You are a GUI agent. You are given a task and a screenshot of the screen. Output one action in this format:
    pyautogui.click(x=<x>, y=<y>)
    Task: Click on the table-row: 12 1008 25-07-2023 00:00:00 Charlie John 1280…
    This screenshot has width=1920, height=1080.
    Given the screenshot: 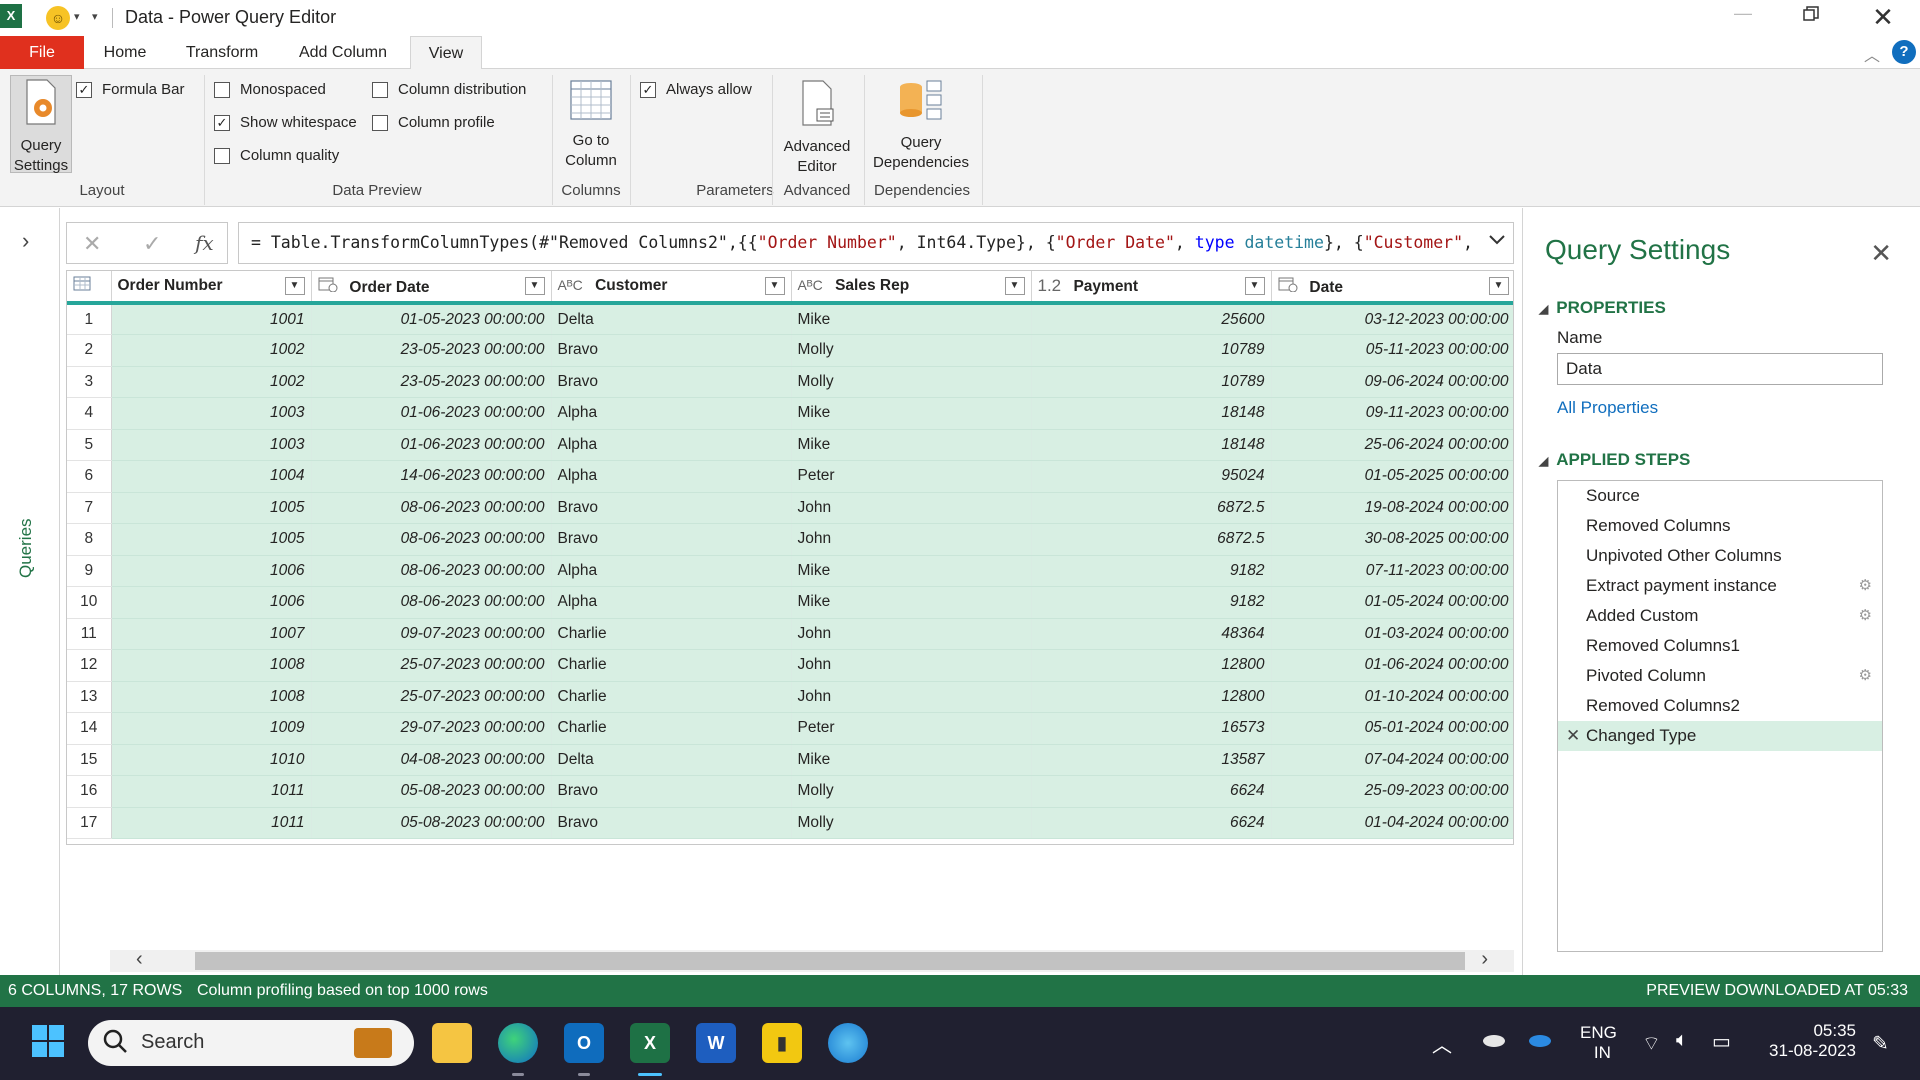 What is the action you would take?
    pyautogui.click(x=790, y=665)
    